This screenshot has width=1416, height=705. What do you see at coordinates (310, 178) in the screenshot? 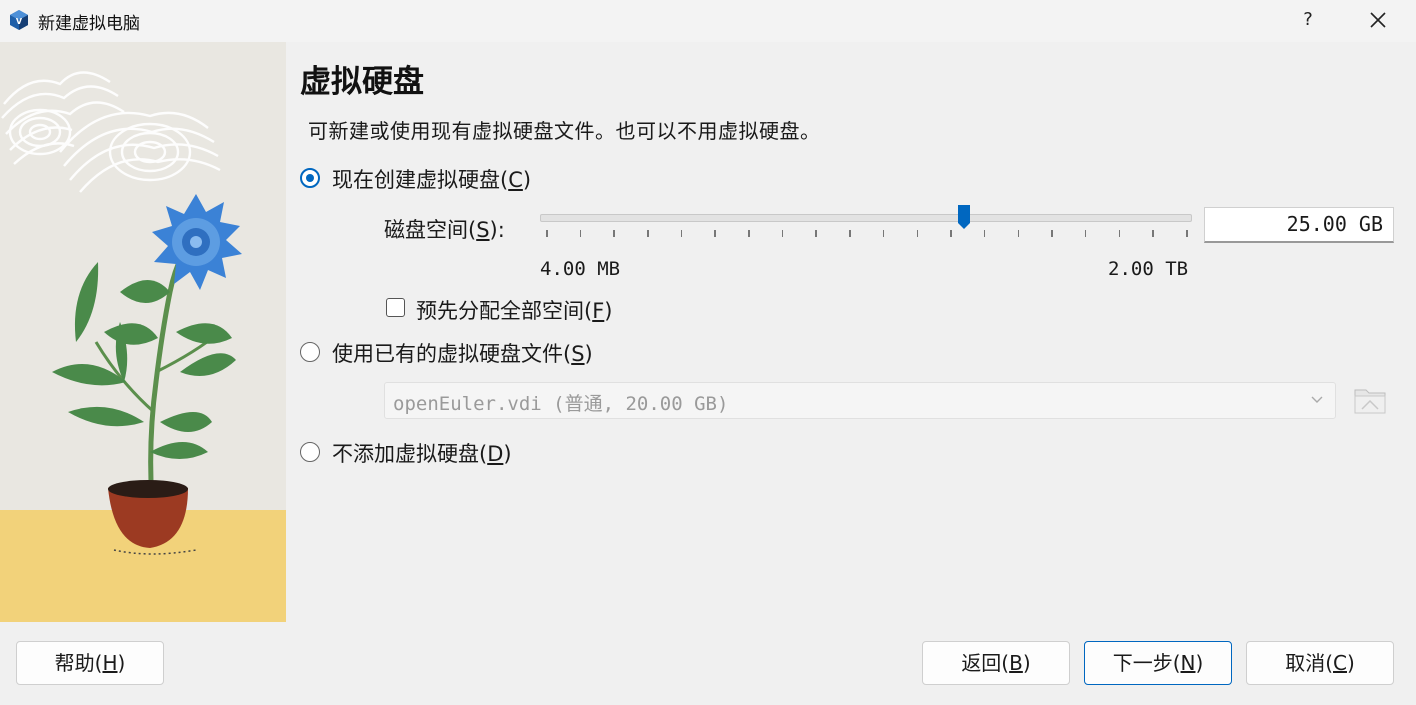
I see `create-disk-radio` at bounding box center [310, 178].